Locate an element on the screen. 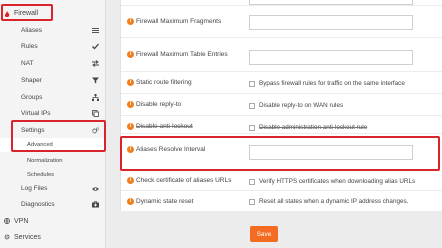 The image size is (442, 248). row-max-table-entries: i Firewall Maximum Table Entries is located at coordinates (281, 55).